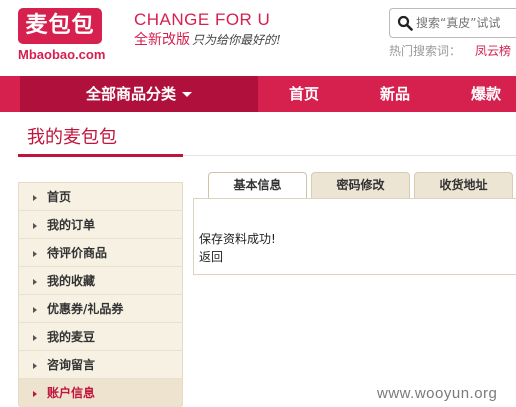  What do you see at coordinates (237, 239) in the screenshot?
I see `success-message: 保存资料成功!` at bounding box center [237, 239].